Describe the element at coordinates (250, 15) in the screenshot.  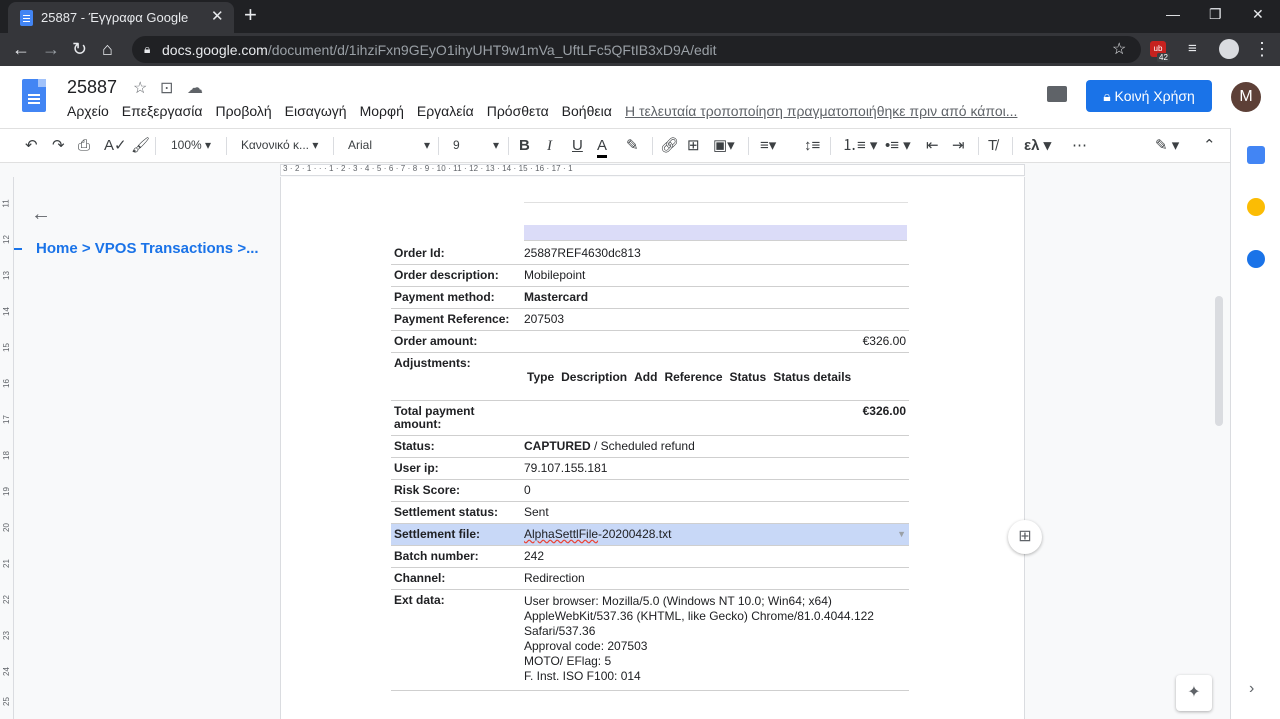
I see `new-tab-button: +` at that location.